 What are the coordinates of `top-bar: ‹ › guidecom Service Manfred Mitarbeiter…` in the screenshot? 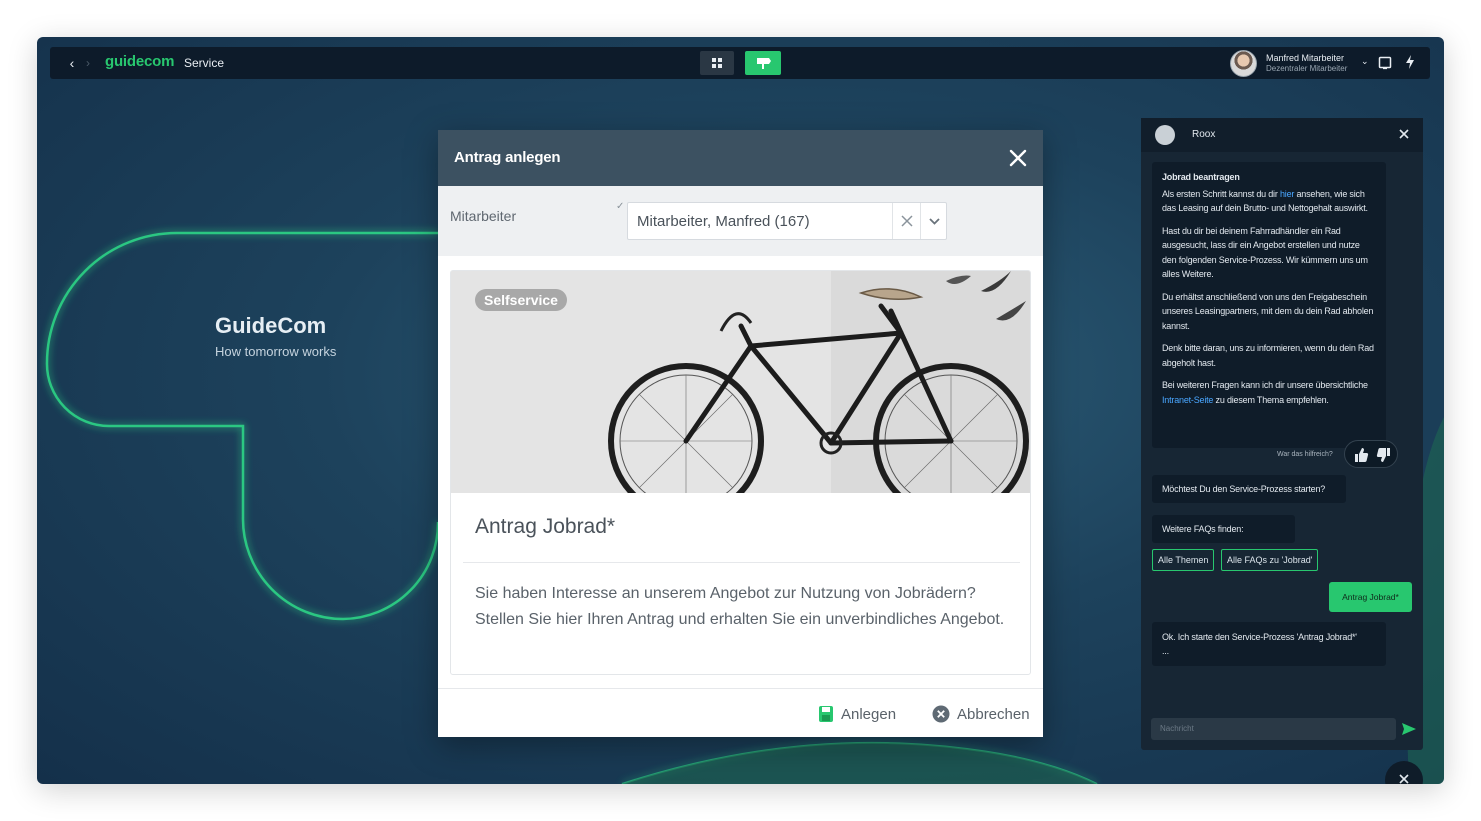 It's located at (740, 63).